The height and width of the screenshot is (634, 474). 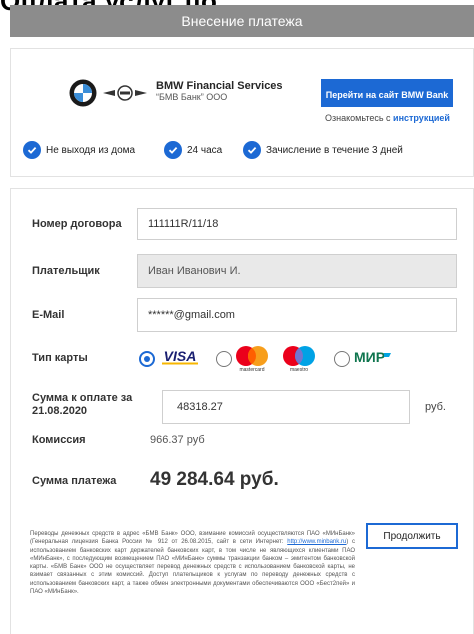 What do you see at coordinates (334, 150) in the screenshot?
I see `feature-label: Зачисление в течение 3 дней` at bounding box center [334, 150].